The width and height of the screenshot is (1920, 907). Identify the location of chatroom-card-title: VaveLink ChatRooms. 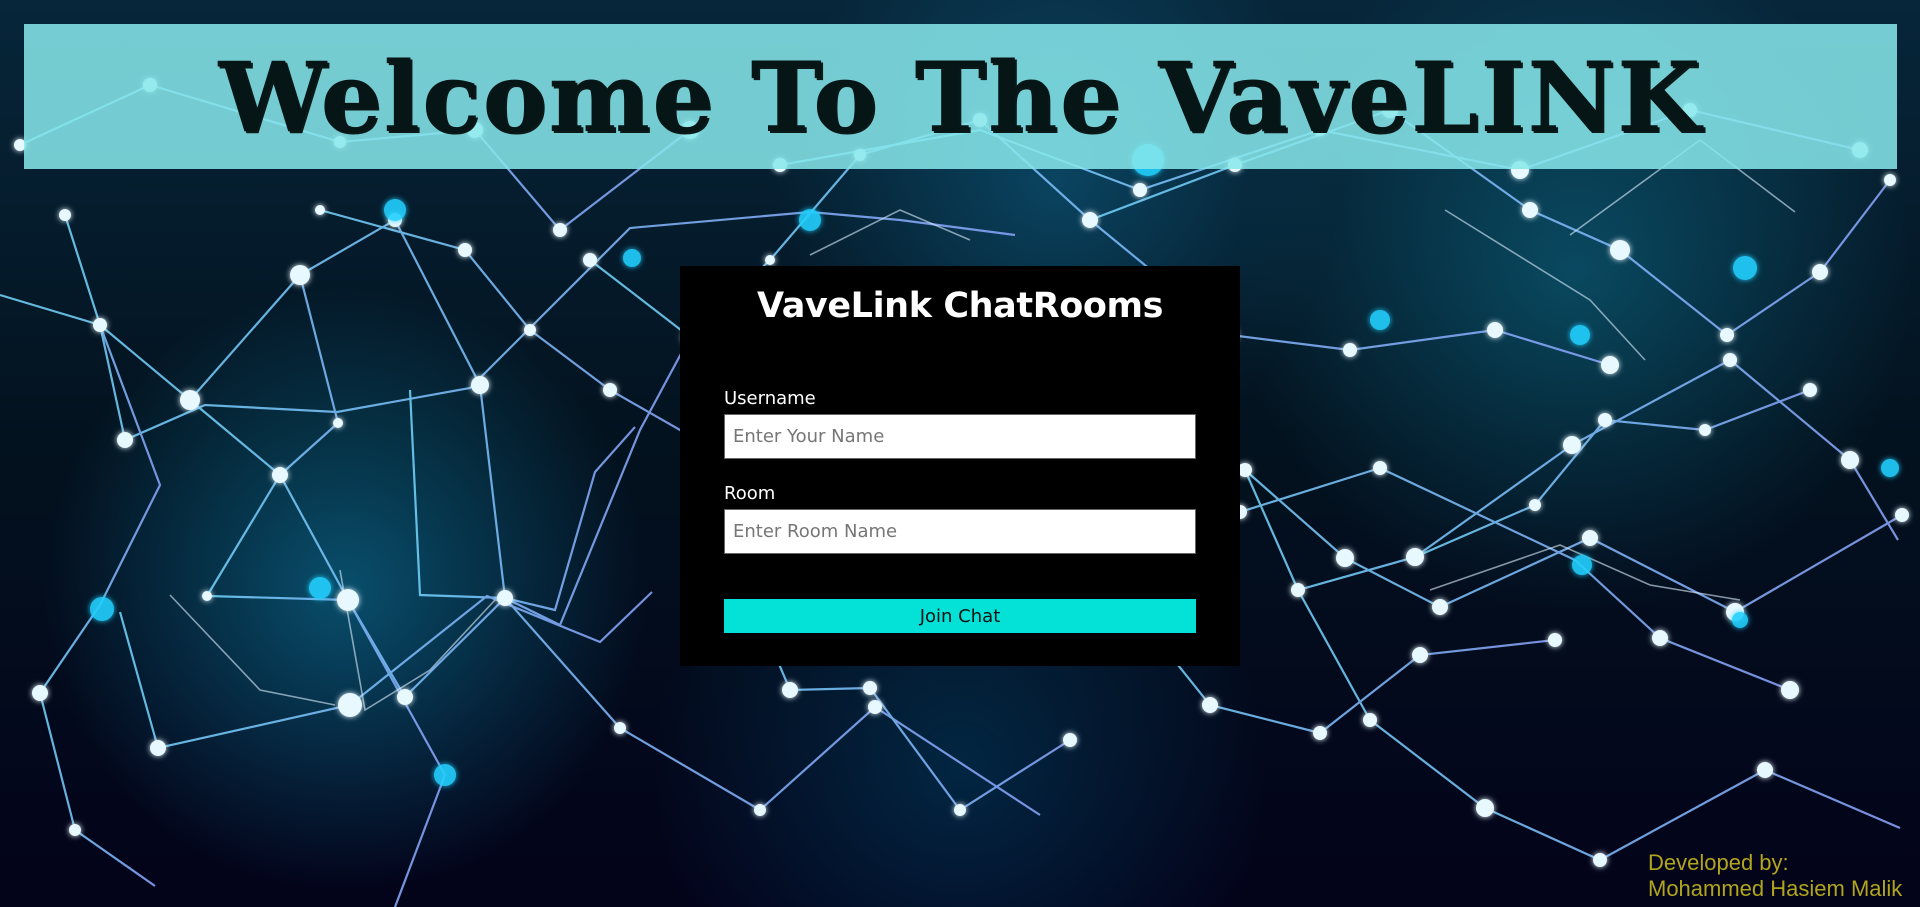
(960, 306).